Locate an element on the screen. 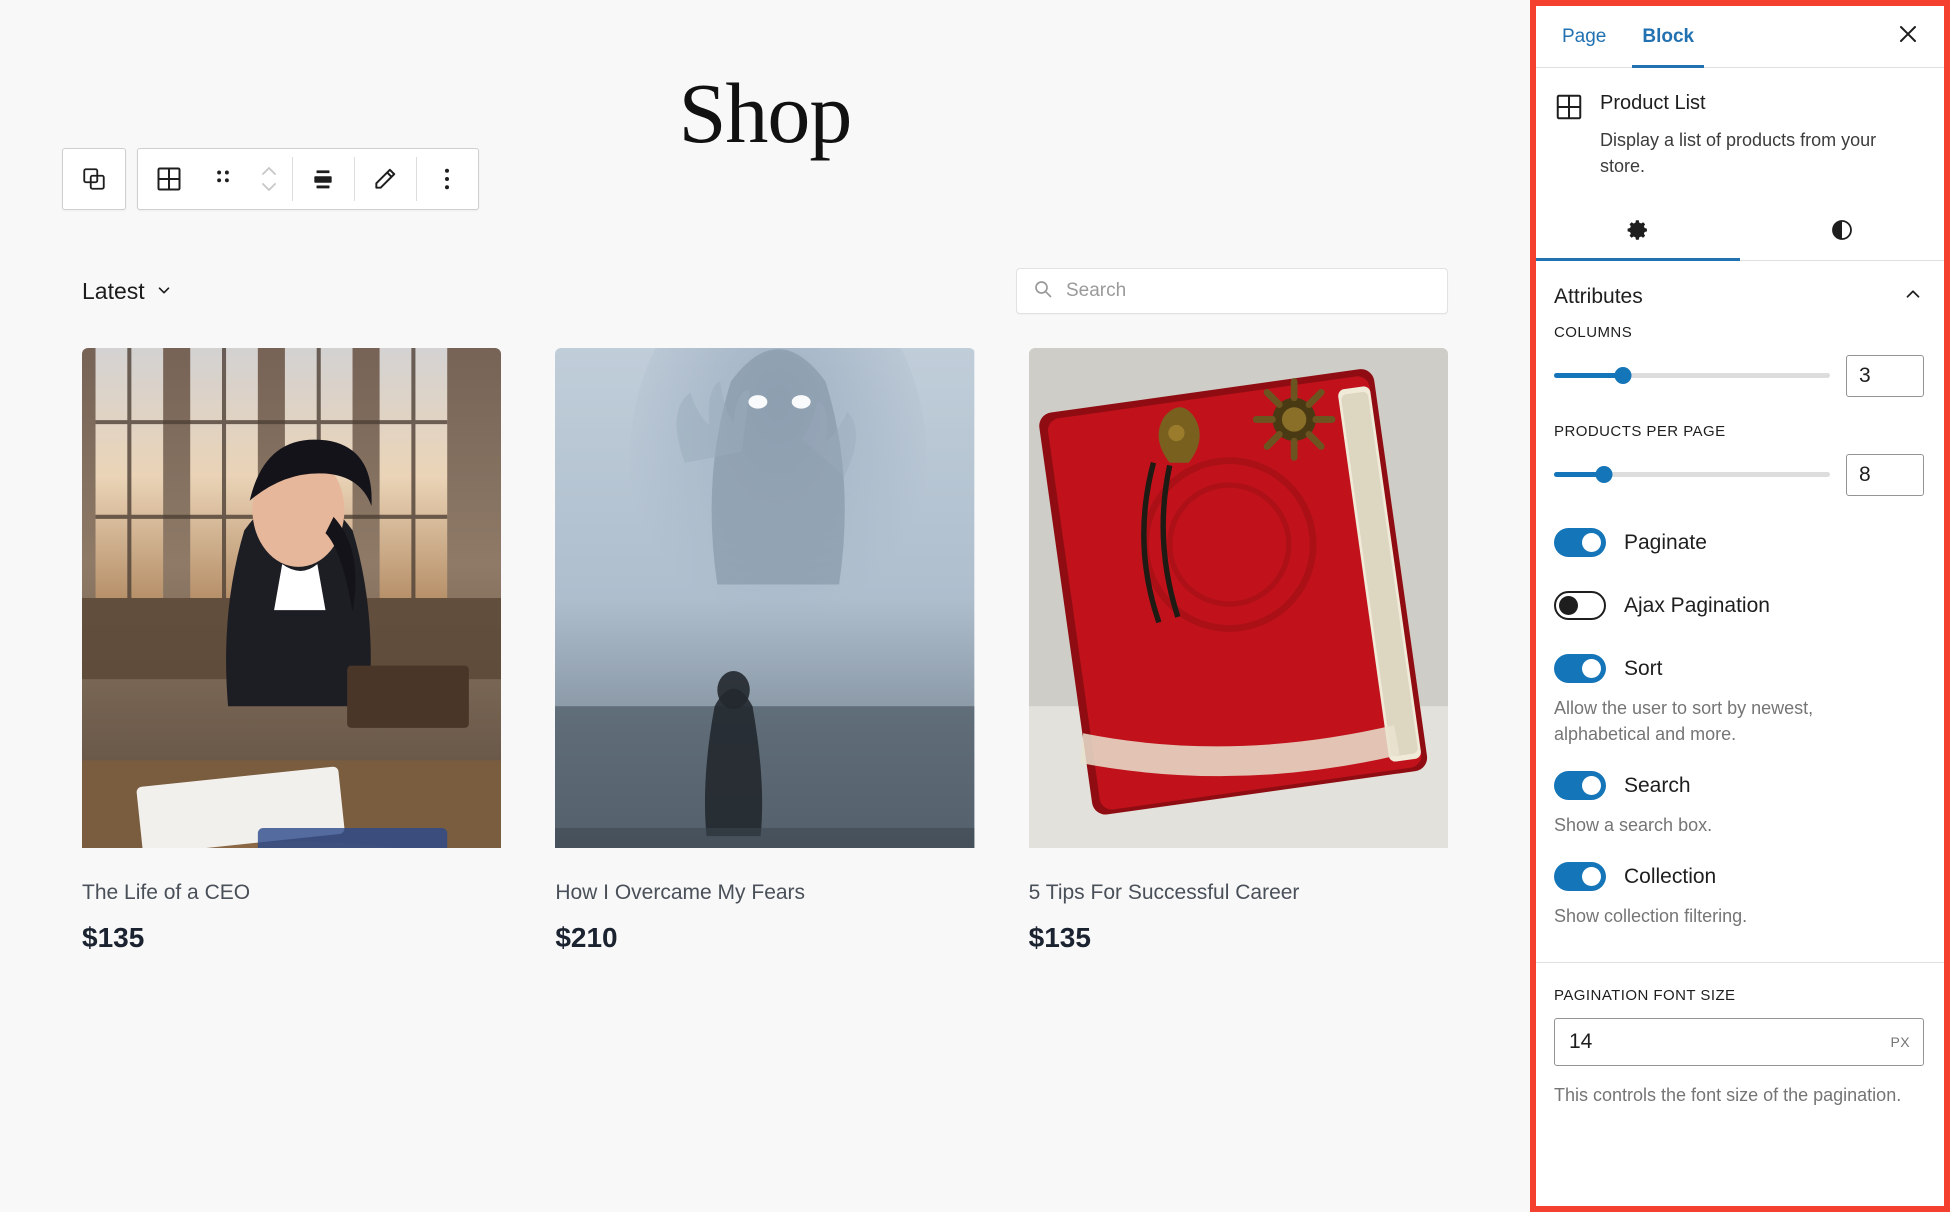  pagination-font-size-field: PAGINATION FONT SIZE PX is located at coordinates (1740, 1026).